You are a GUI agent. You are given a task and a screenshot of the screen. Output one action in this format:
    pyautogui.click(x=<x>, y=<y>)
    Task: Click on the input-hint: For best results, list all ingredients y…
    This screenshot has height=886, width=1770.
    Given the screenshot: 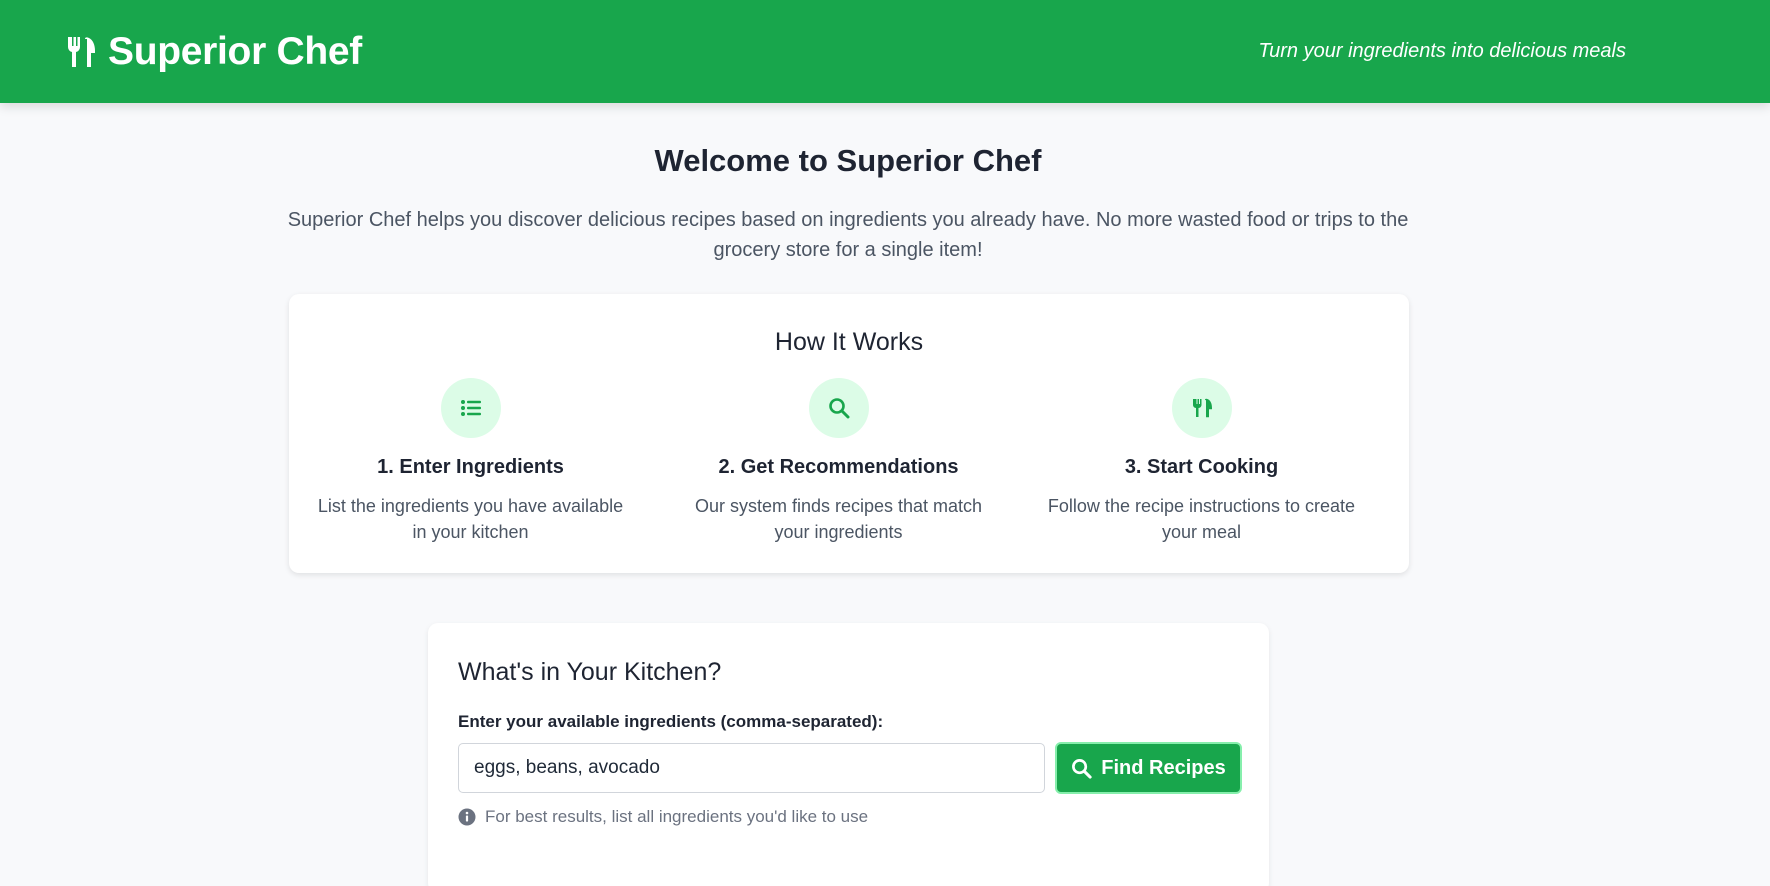 What is the action you would take?
    pyautogui.click(x=663, y=817)
    